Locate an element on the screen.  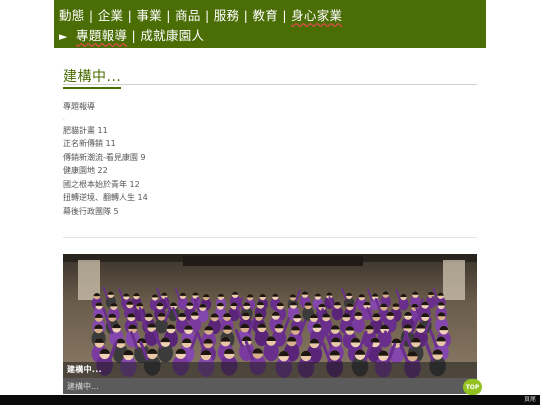
section-heading: 專題報導 is located at coordinates (79, 106).